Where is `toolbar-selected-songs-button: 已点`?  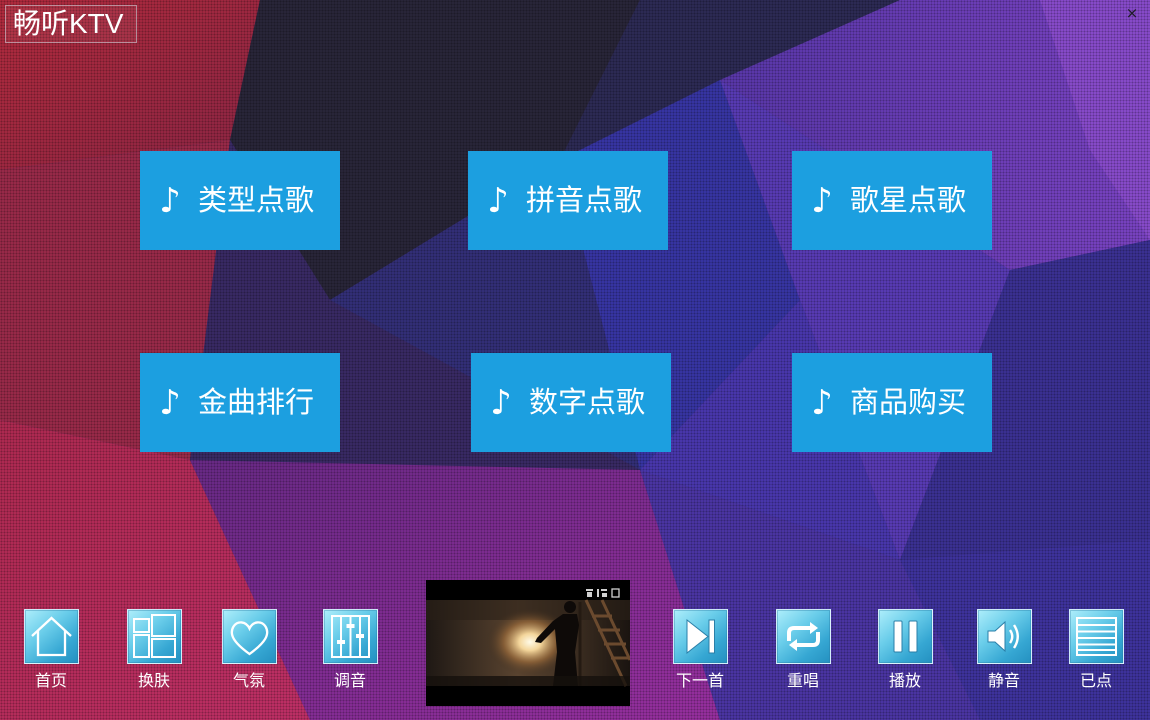
toolbar-selected-songs-button: 已点 is located at coordinates (1096, 650).